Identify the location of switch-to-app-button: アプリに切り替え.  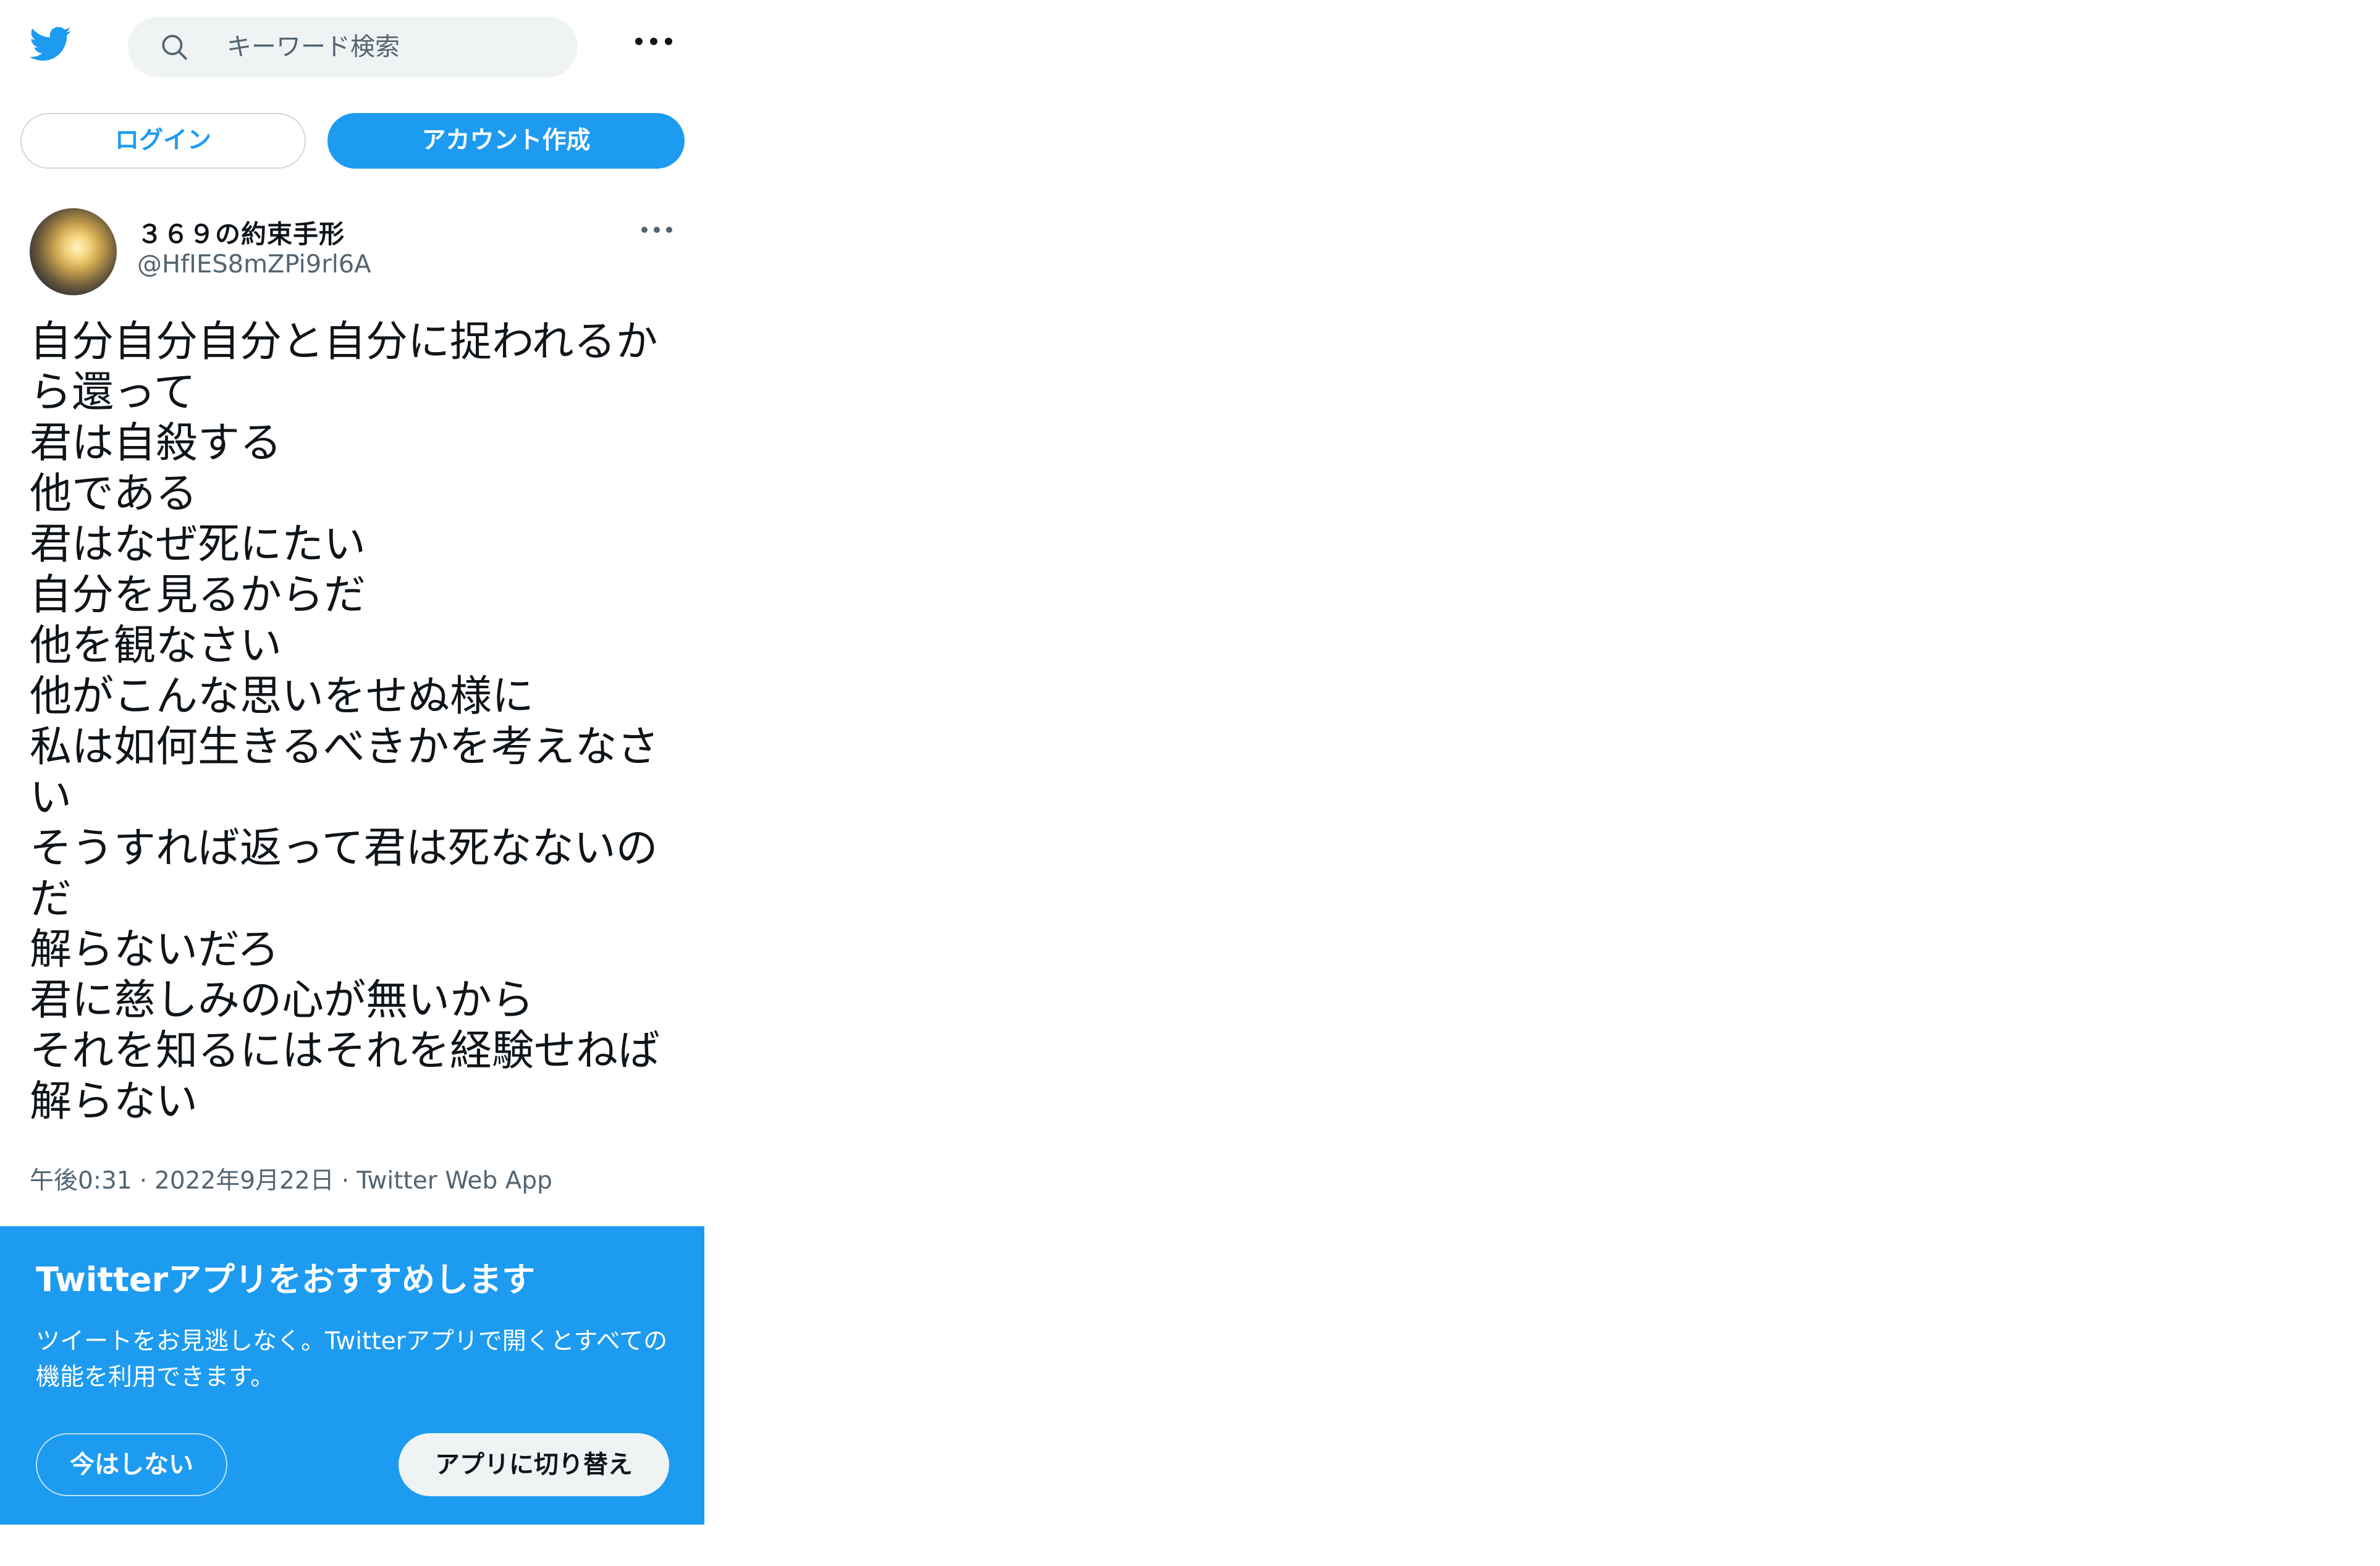
(534, 1464).